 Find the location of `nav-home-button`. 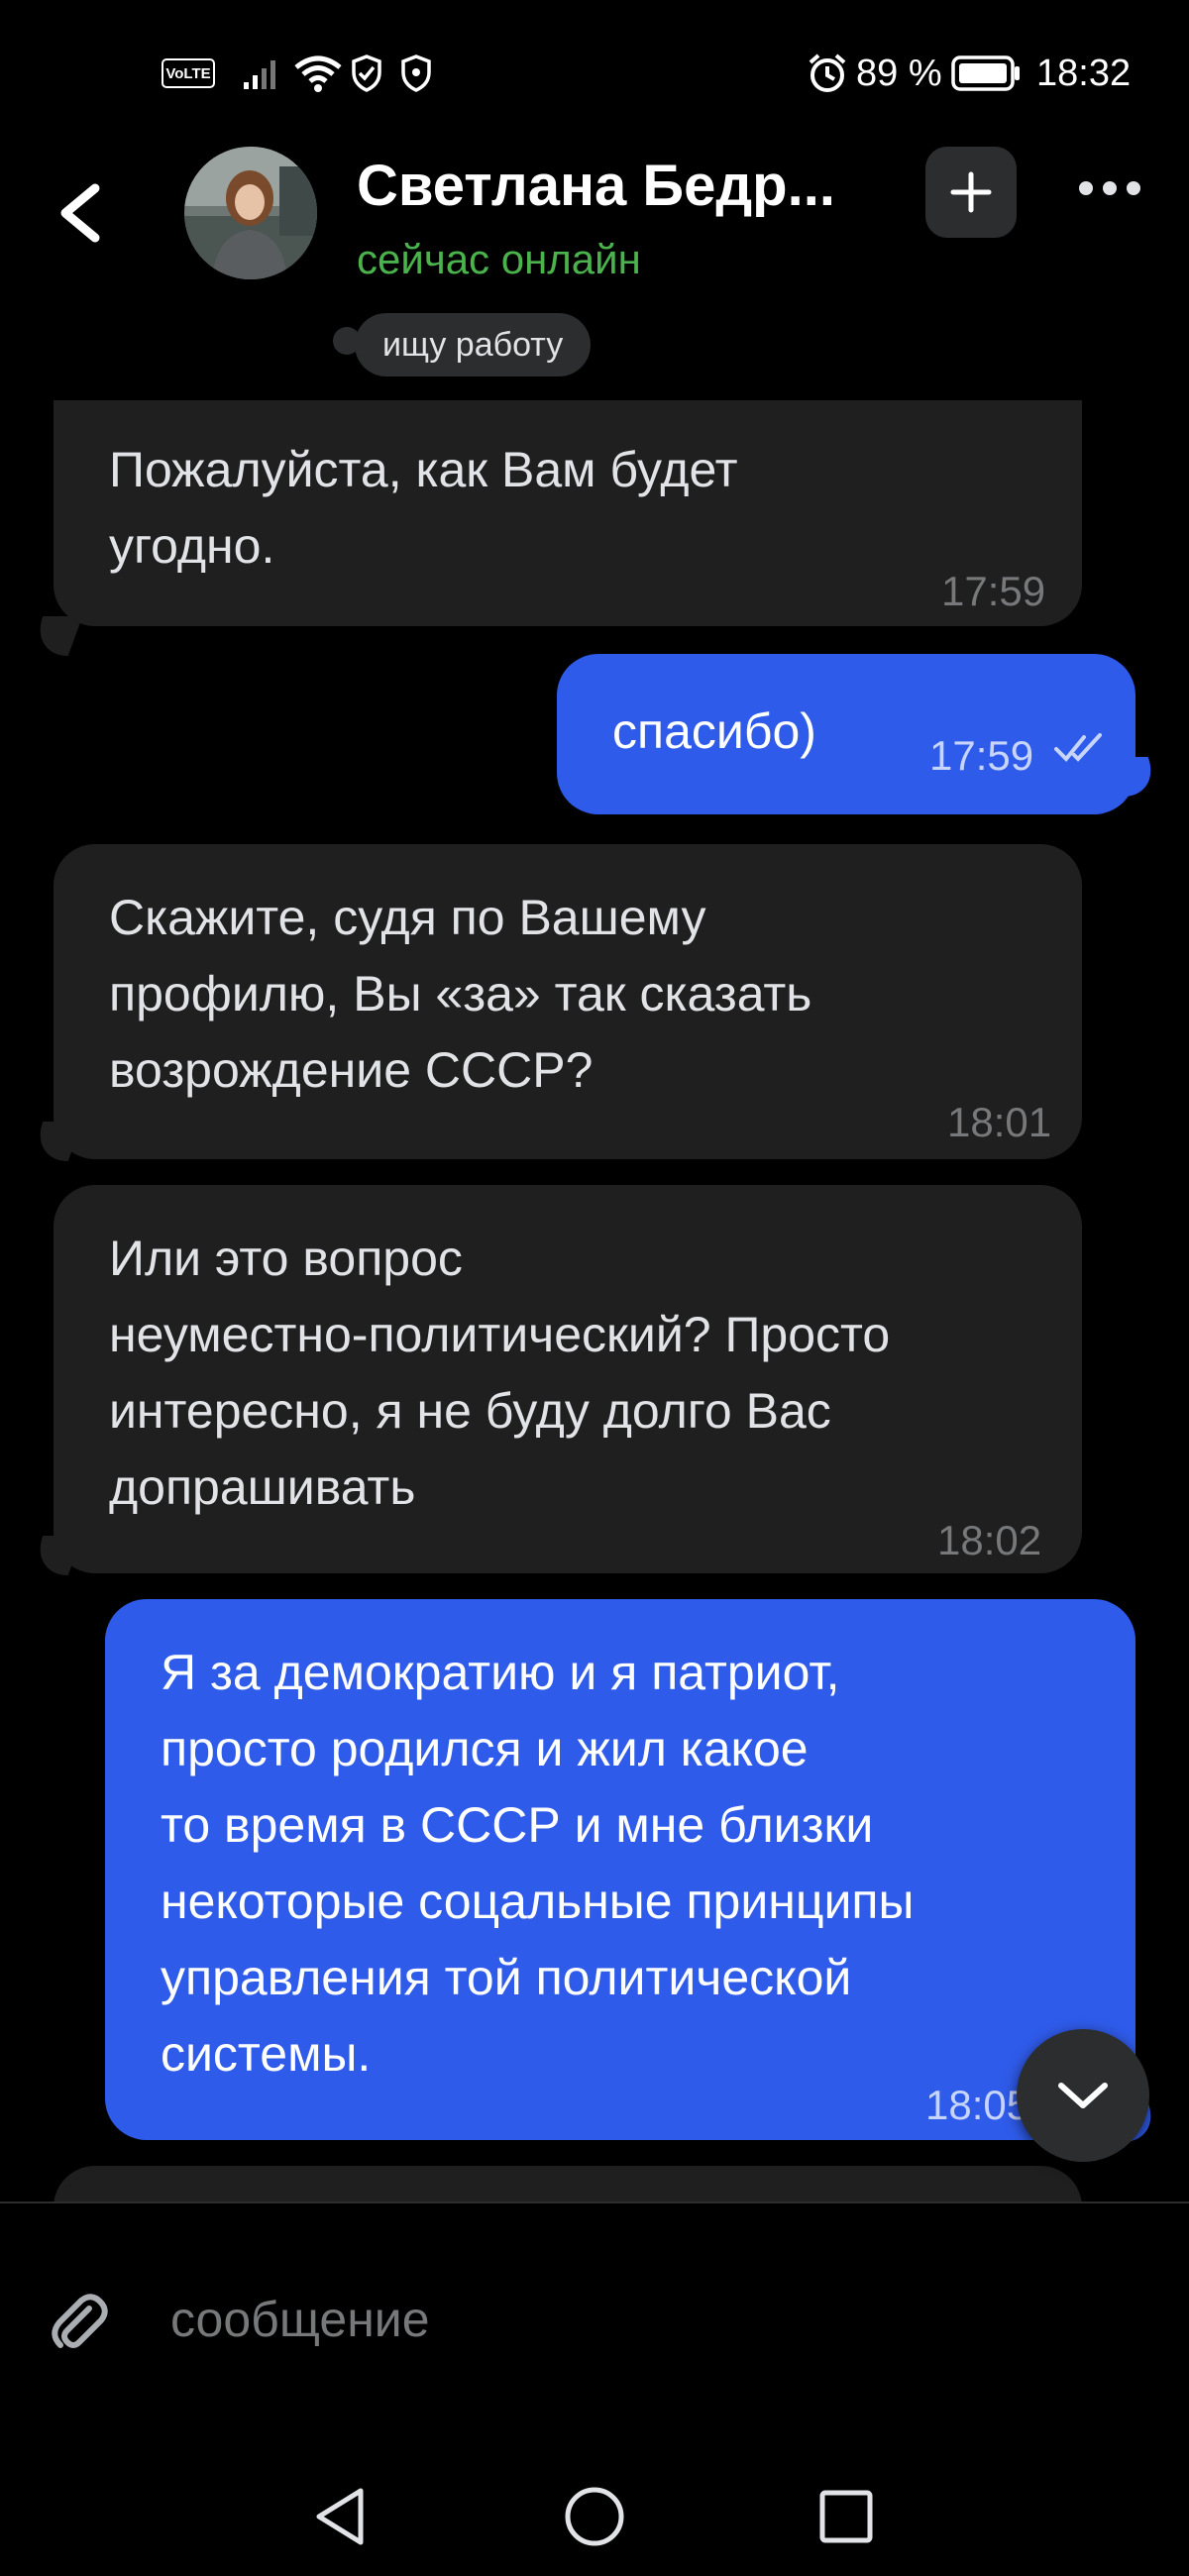

nav-home-button is located at coordinates (594, 2516).